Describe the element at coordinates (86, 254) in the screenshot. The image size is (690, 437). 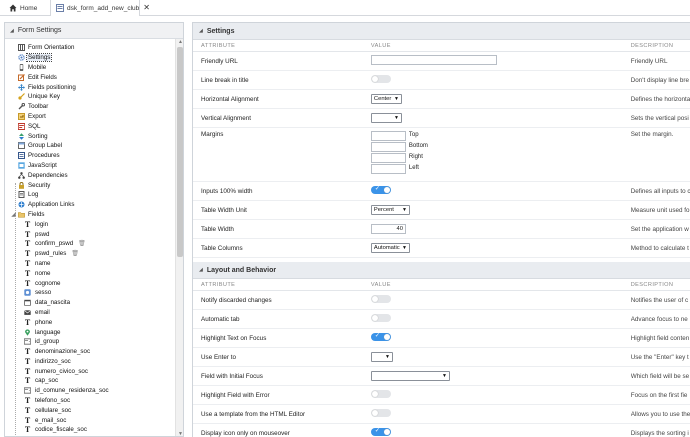
I see `field-item-pswd-rules: Tpswd_rules 🗑` at that location.